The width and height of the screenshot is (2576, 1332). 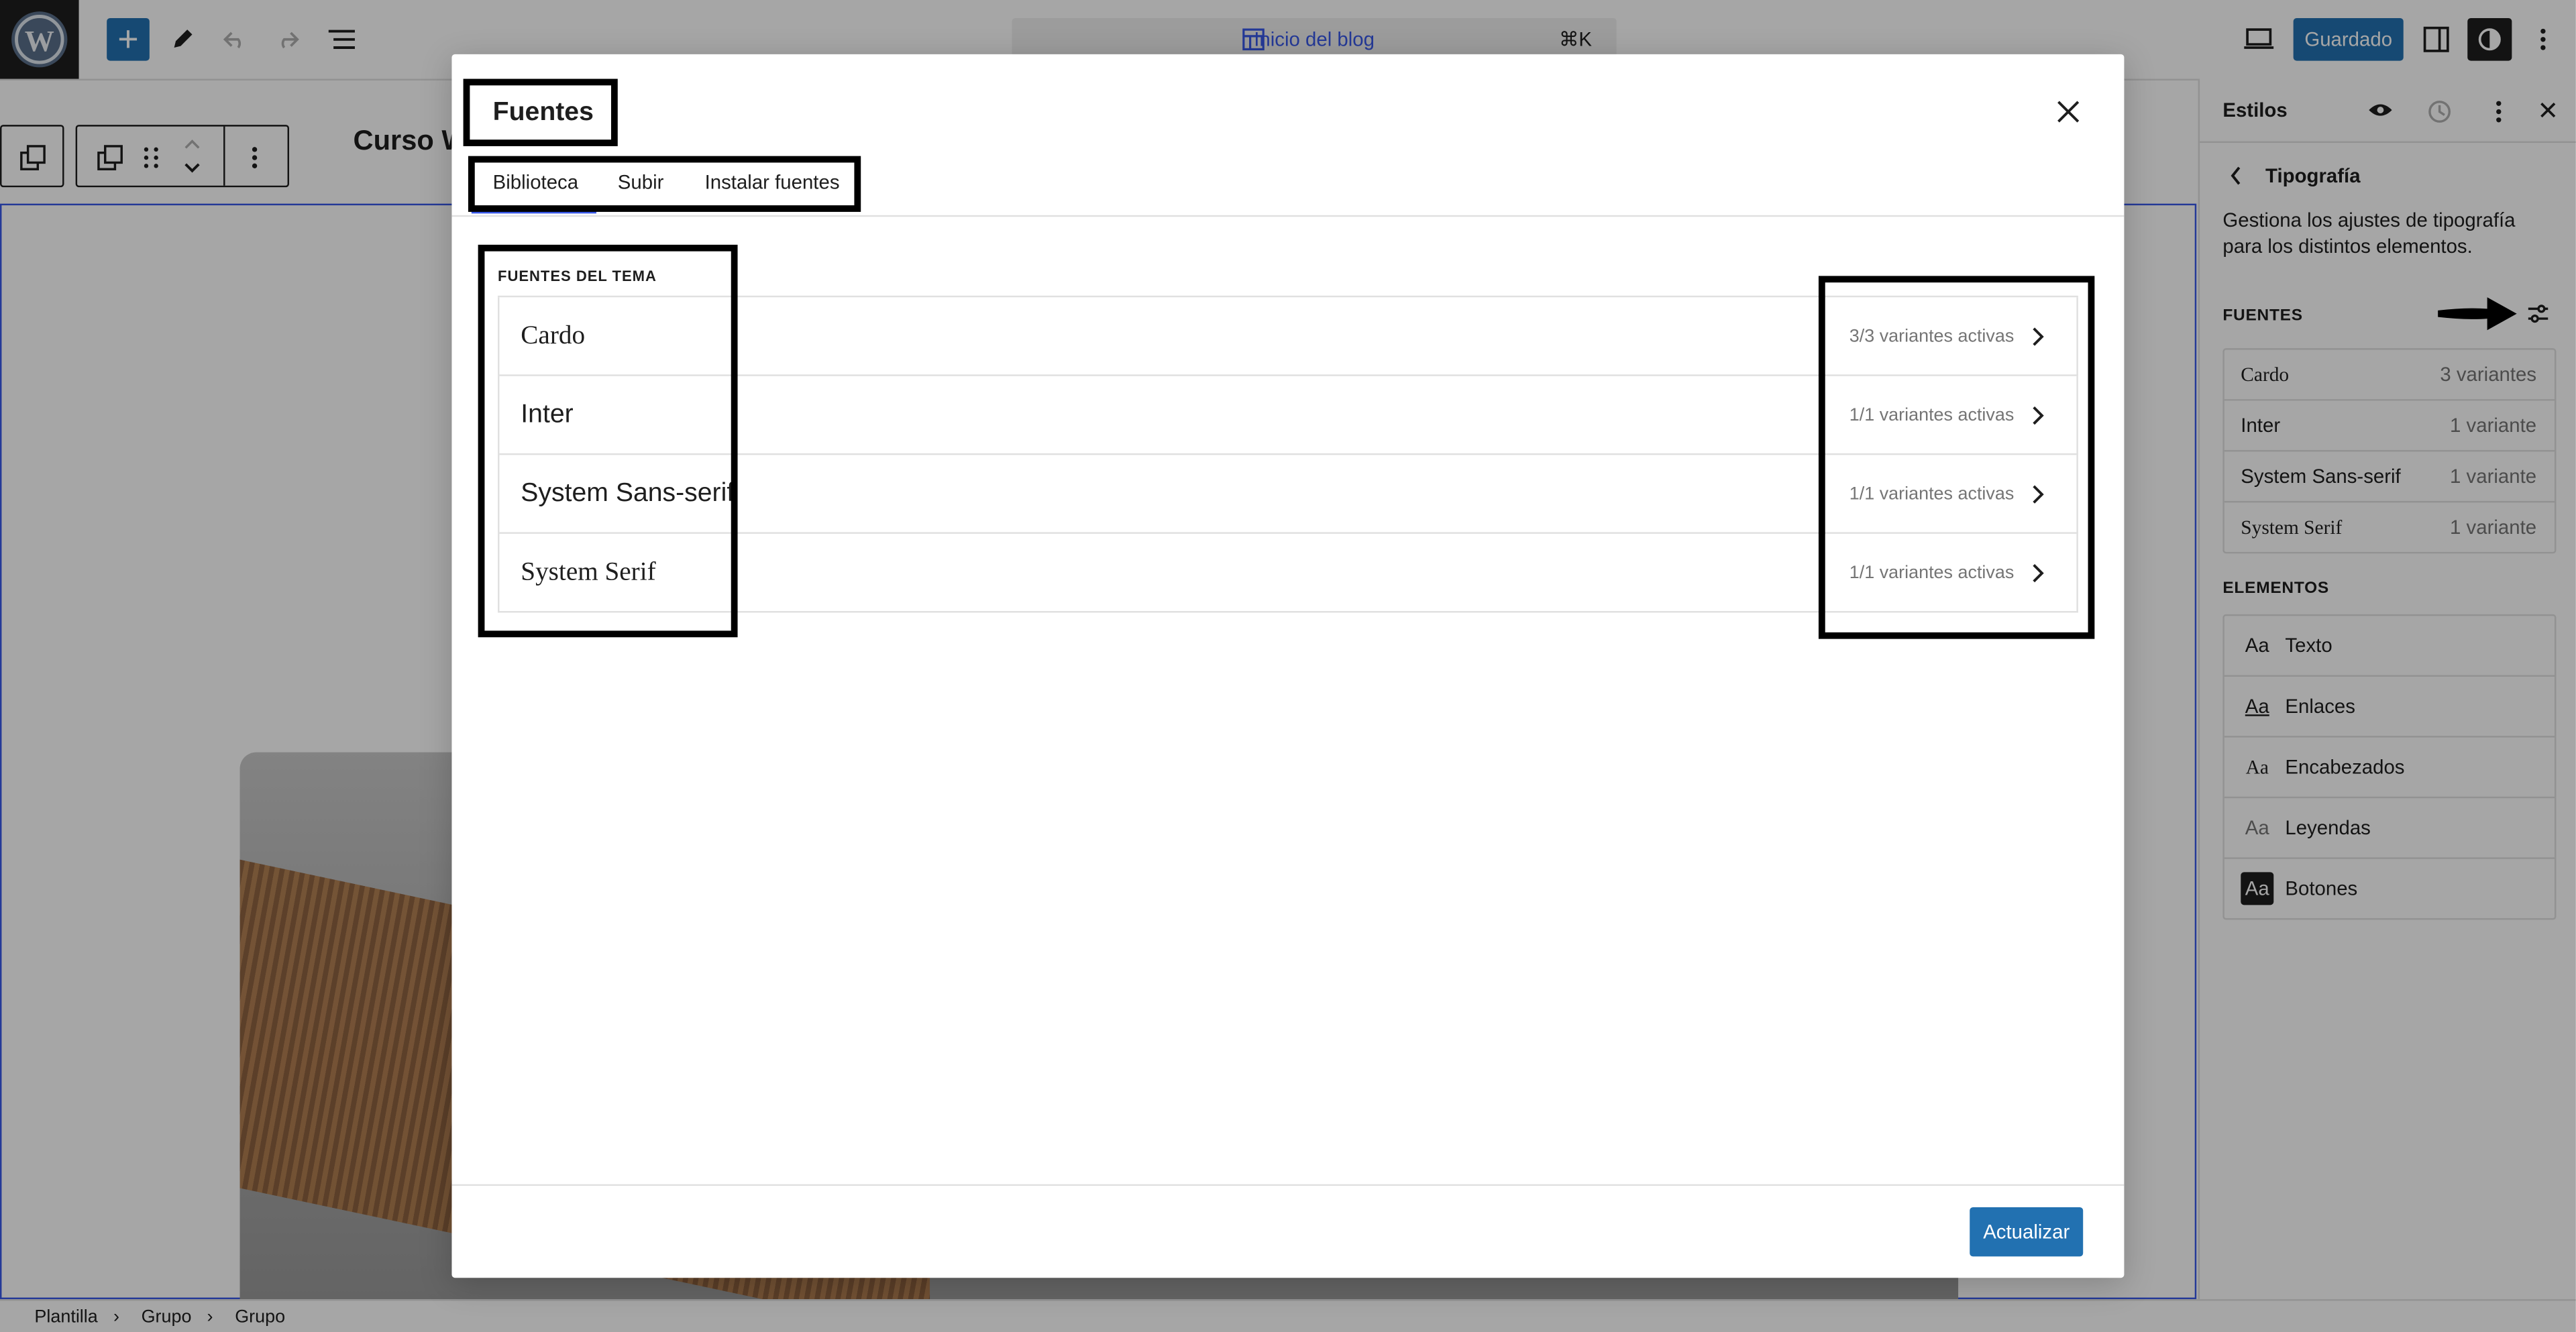 I want to click on modal-footer-divider, so click(x=1288, y=1185).